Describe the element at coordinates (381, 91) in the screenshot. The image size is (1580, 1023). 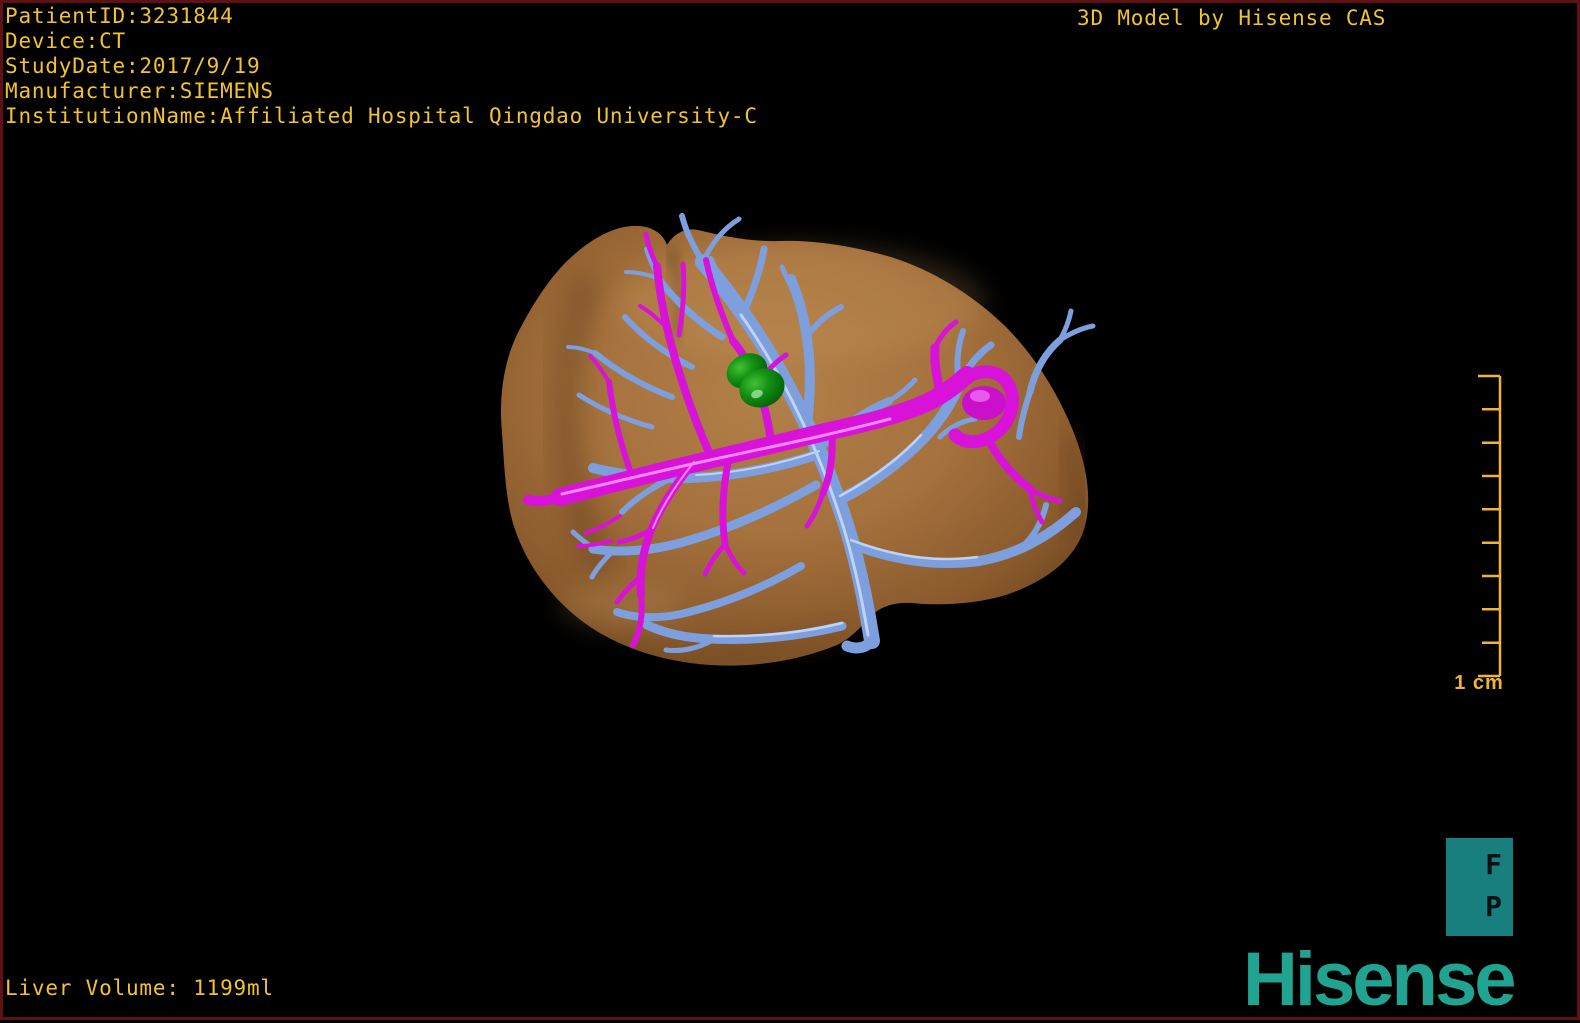
I see `manufacturer: Manufacturer:SIEMENS` at that location.